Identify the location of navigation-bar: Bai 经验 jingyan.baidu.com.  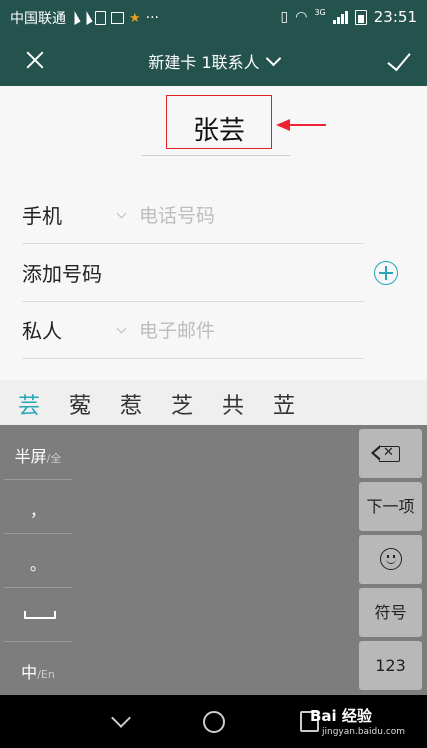
(213, 721).